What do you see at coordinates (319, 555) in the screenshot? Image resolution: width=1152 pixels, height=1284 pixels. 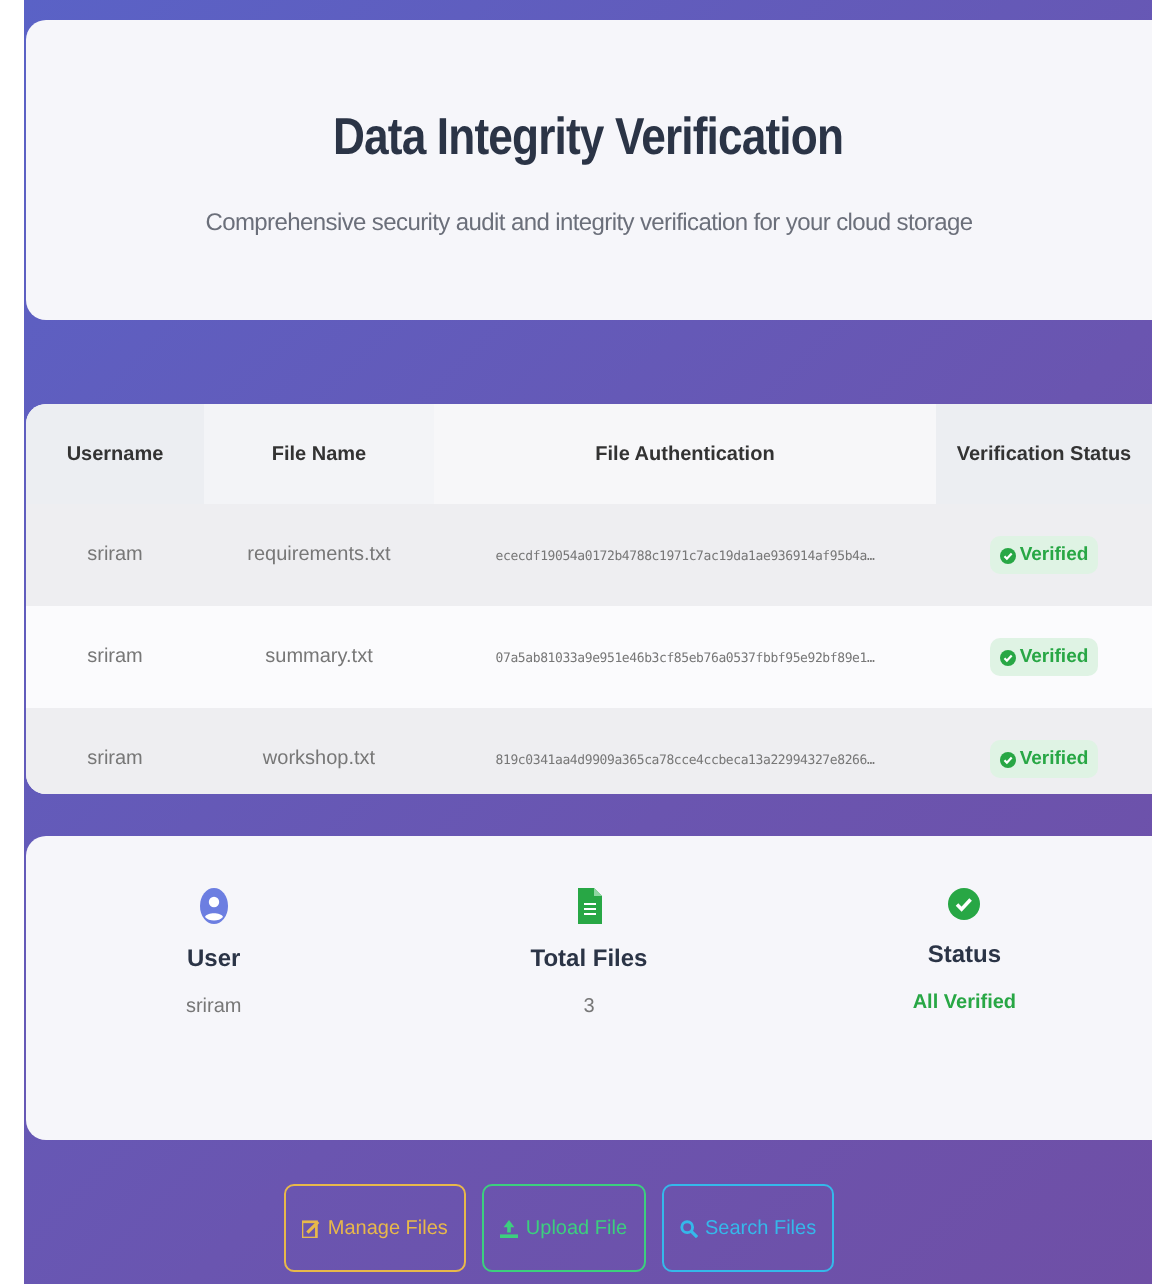 I see `file-name-cell: requirements.txt` at bounding box center [319, 555].